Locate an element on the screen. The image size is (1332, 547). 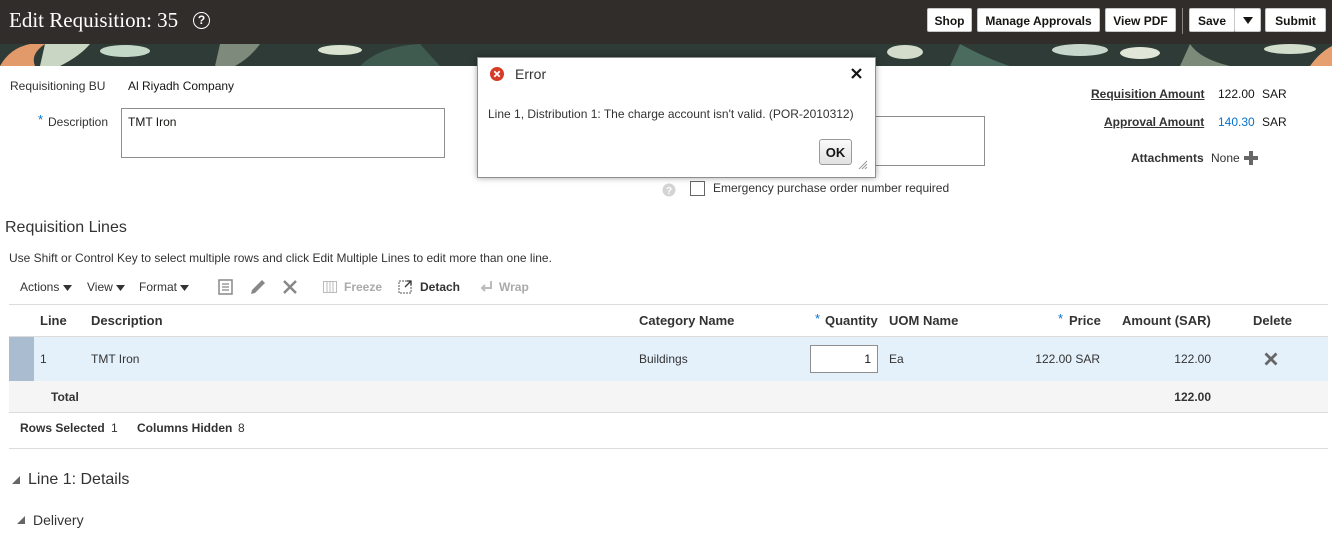
requisitioning-bu-label: Requisitioning BU is located at coordinates (58, 86).